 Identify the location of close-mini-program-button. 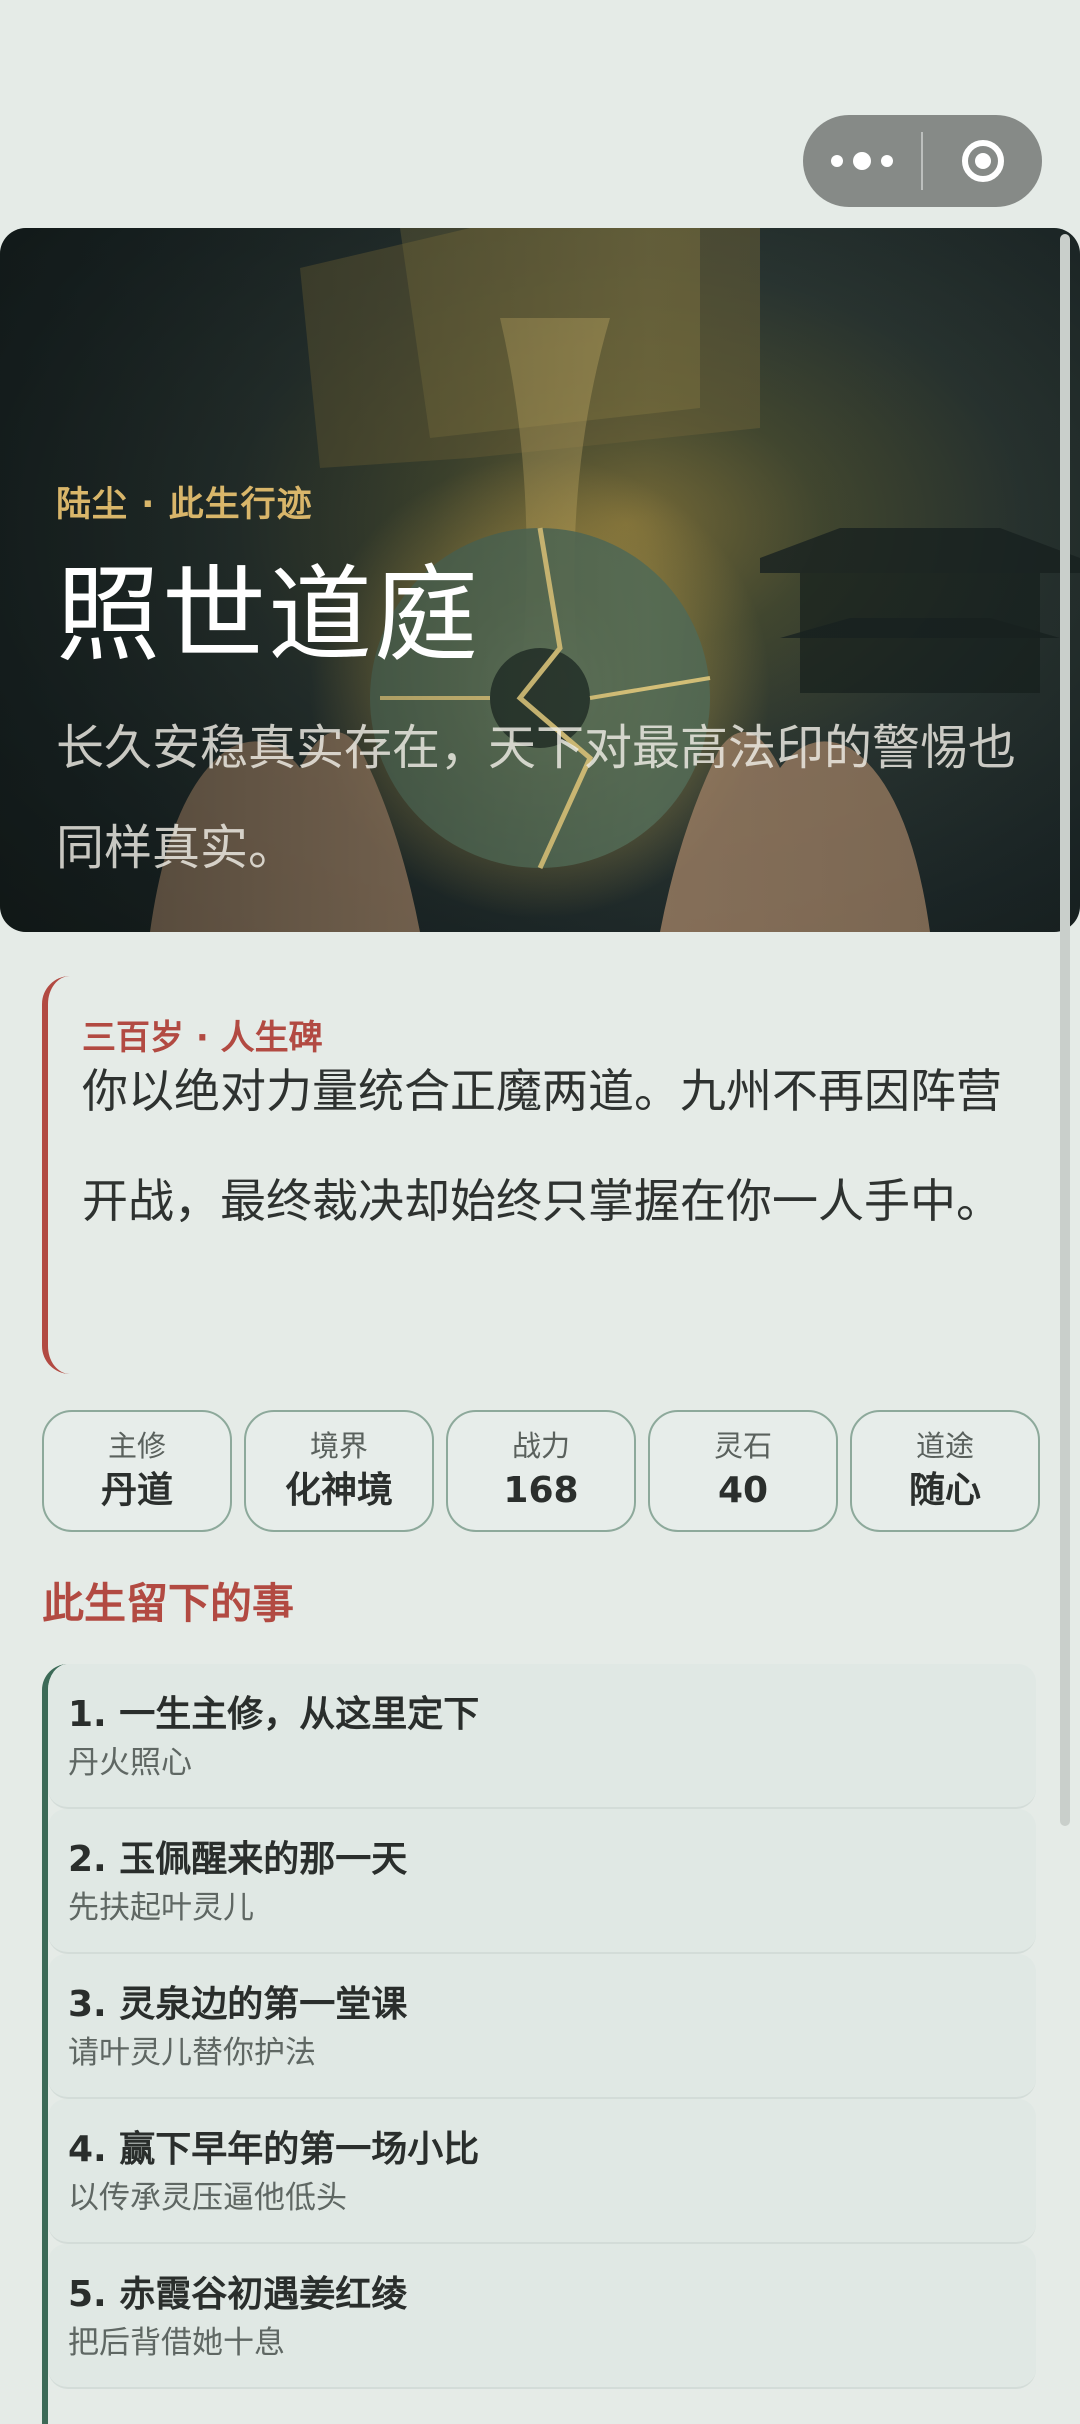
(982, 161).